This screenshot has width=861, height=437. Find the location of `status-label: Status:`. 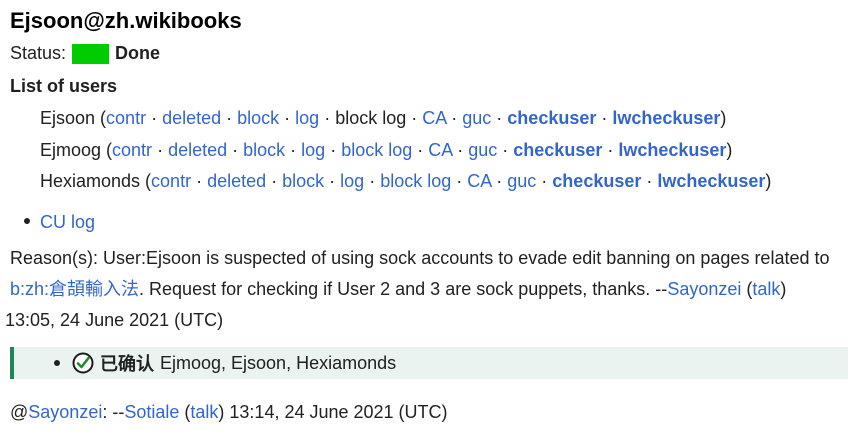

status-label: Status: is located at coordinates (38, 53).